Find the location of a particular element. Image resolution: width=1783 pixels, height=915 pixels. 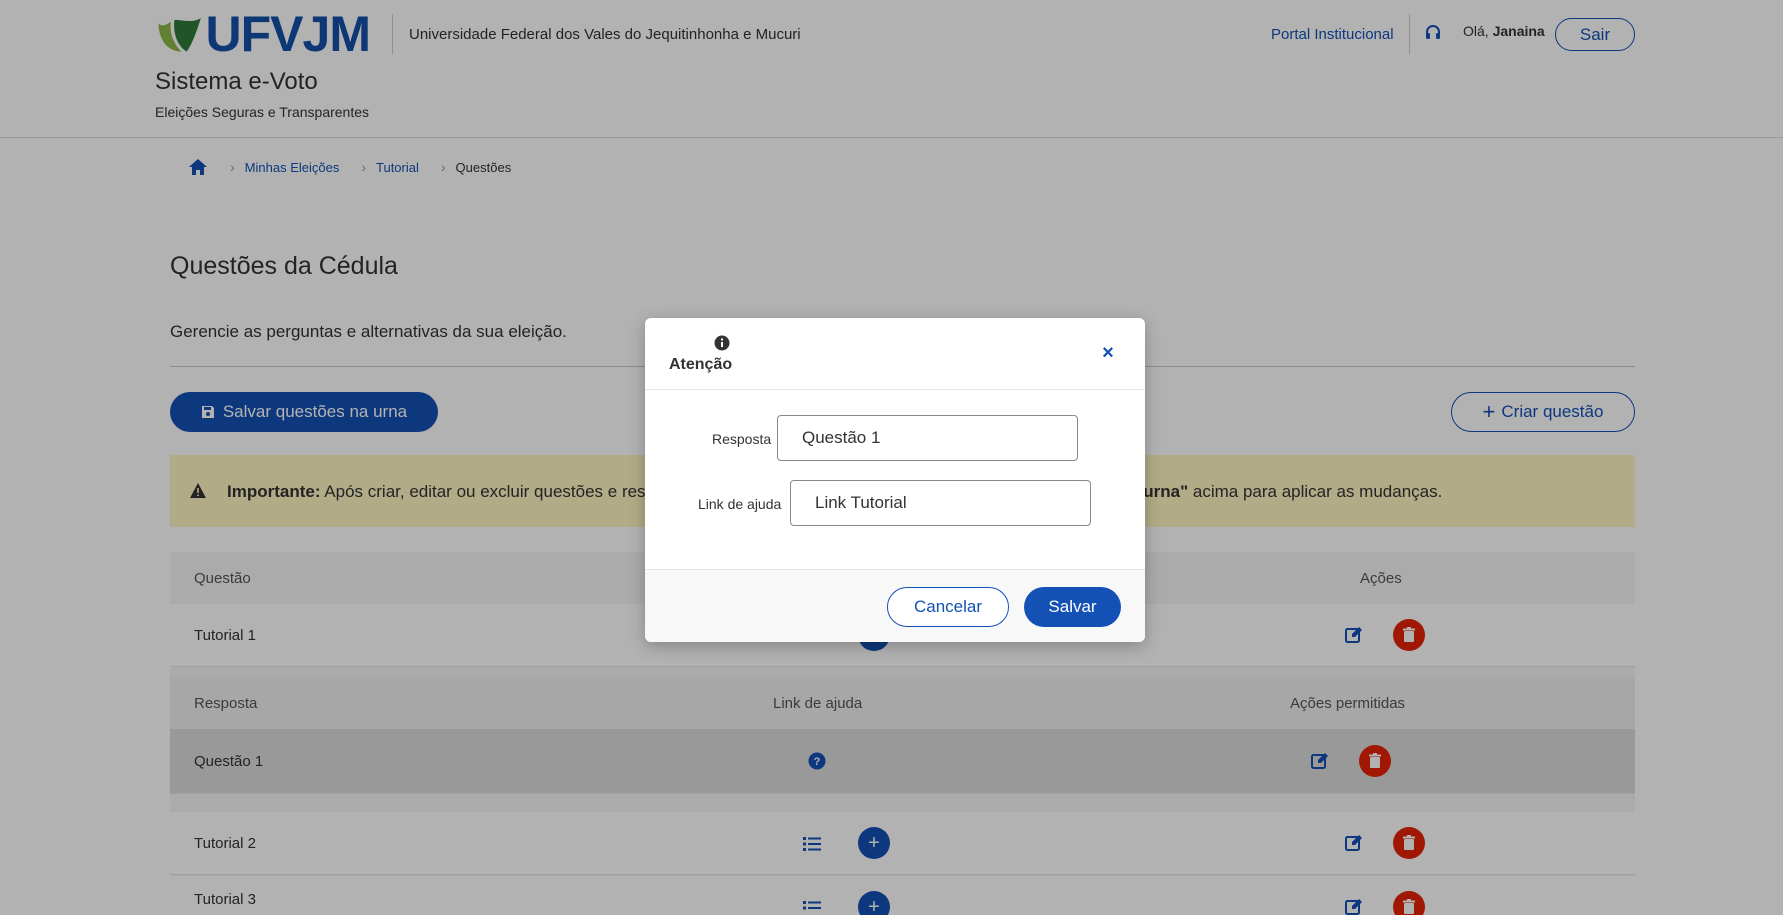

help-link-input: Link Tutorial is located at coordinates (940, 503).